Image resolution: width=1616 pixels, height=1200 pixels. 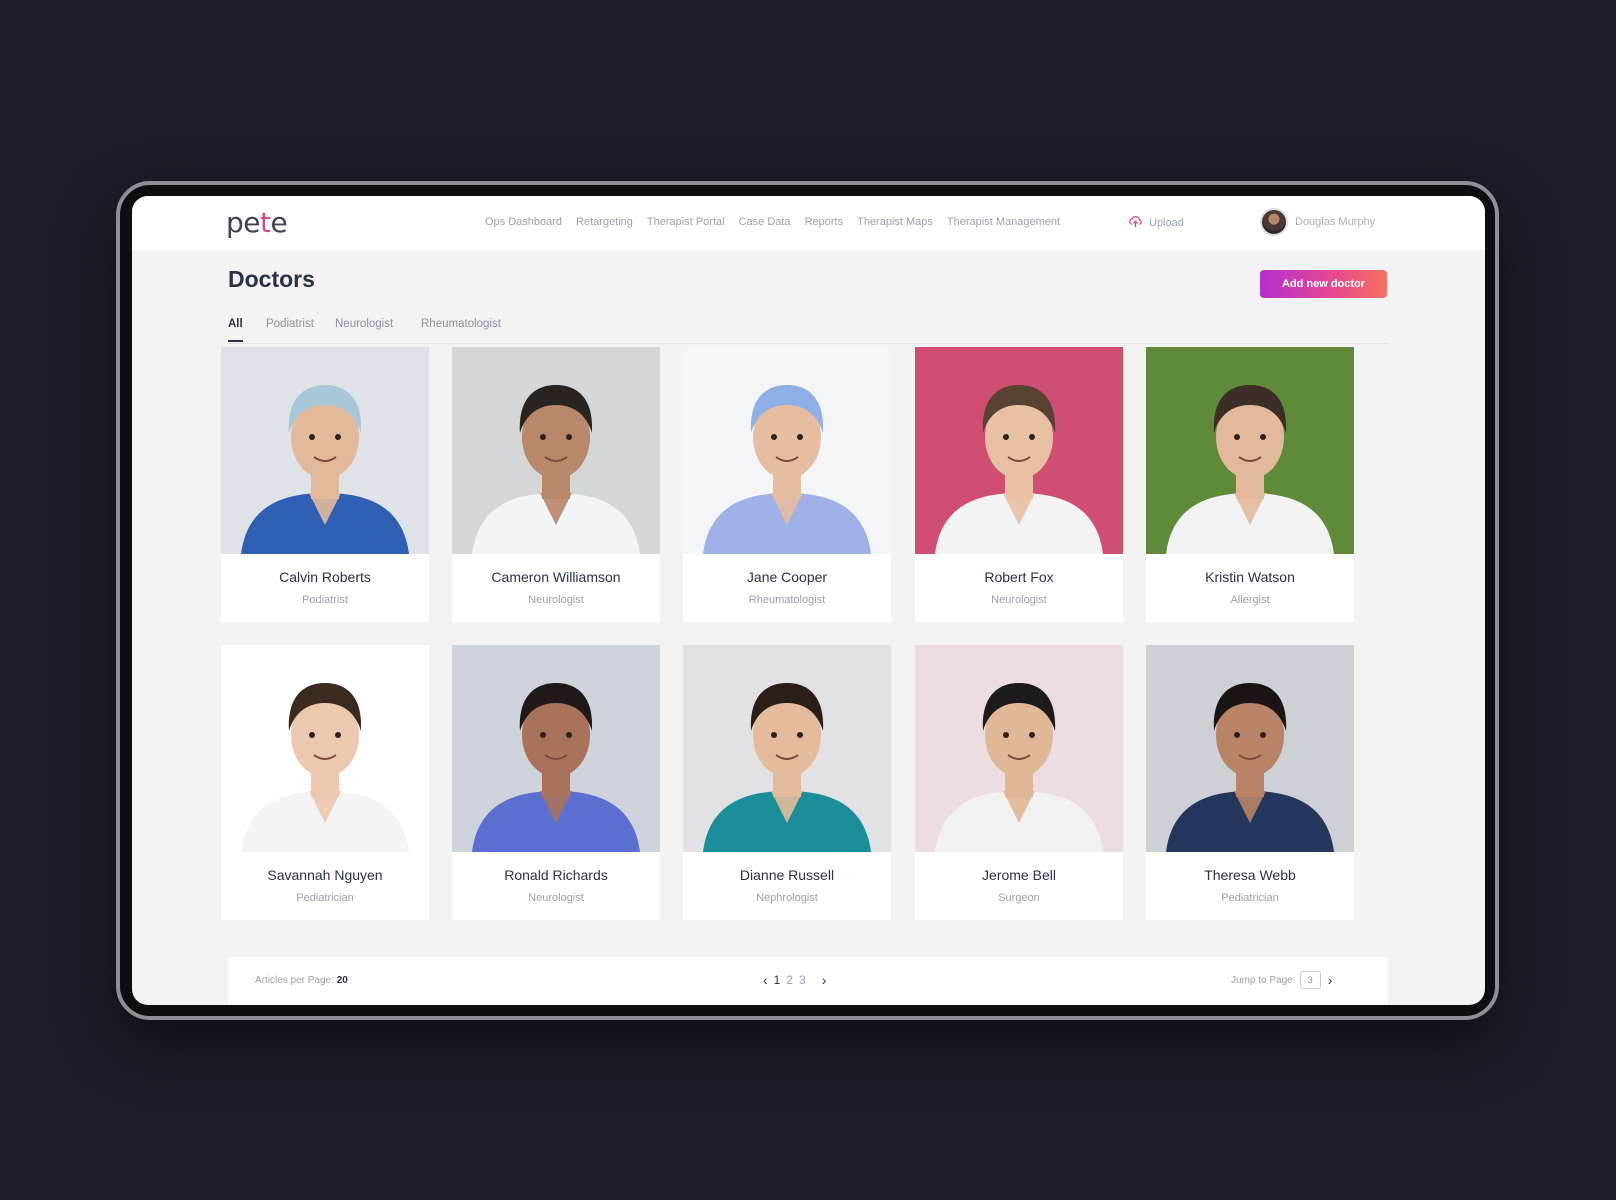 What do you see at coordinates (325, 577) in the screenshot?
I see `doctor-name: Calvin Roberts` at bounding box center [325, 577].